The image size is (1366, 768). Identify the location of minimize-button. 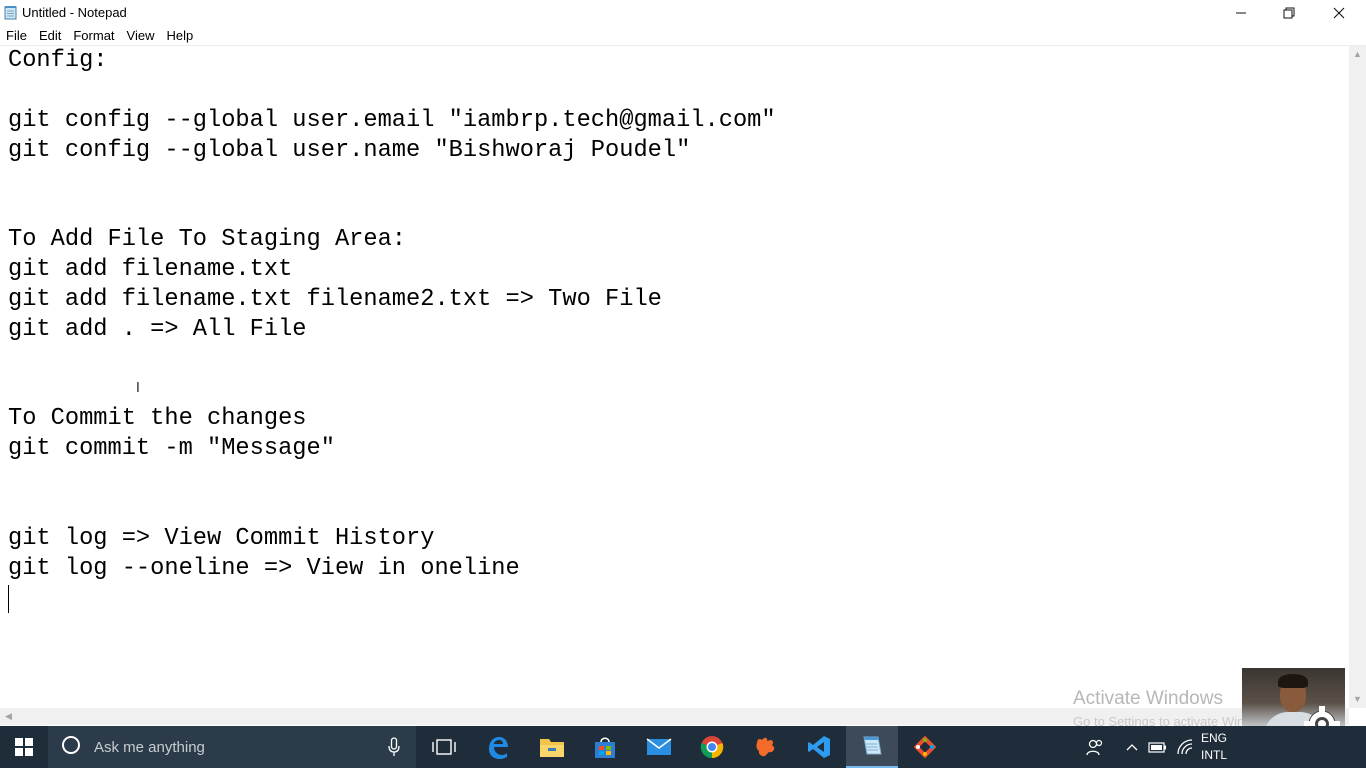
(1241, 13).